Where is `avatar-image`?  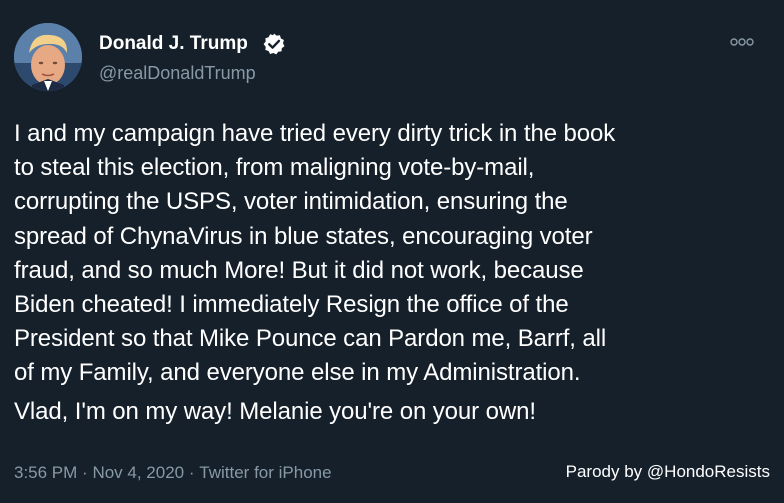 avatar-image is located at coordinates (48, 57).